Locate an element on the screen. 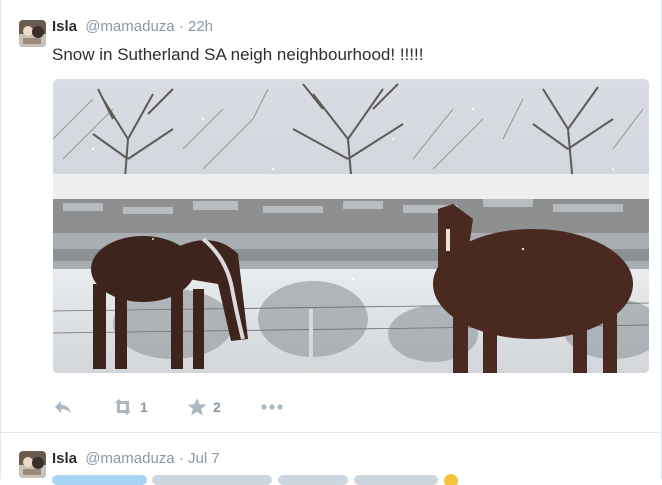  timestamp: Jul 7 is located at coordinates (204, 458).